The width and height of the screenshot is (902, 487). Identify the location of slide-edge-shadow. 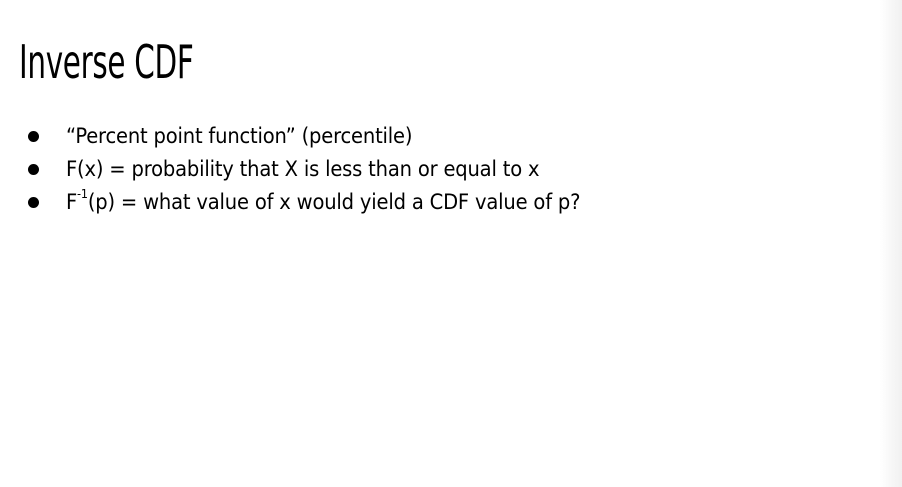
(891, 243).